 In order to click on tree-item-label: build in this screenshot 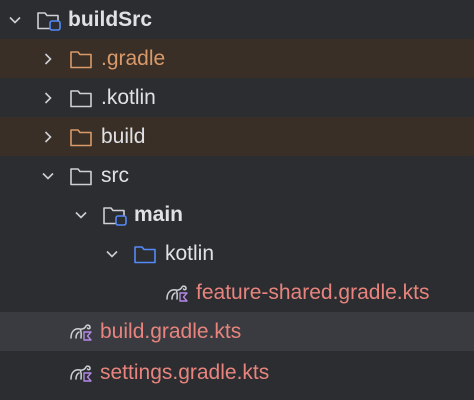, I will do `click(123, 136)`.